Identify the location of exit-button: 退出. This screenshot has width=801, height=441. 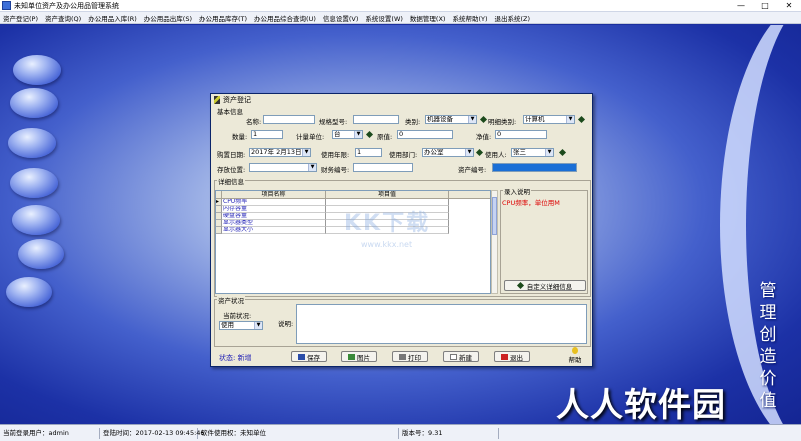
(512, 356).